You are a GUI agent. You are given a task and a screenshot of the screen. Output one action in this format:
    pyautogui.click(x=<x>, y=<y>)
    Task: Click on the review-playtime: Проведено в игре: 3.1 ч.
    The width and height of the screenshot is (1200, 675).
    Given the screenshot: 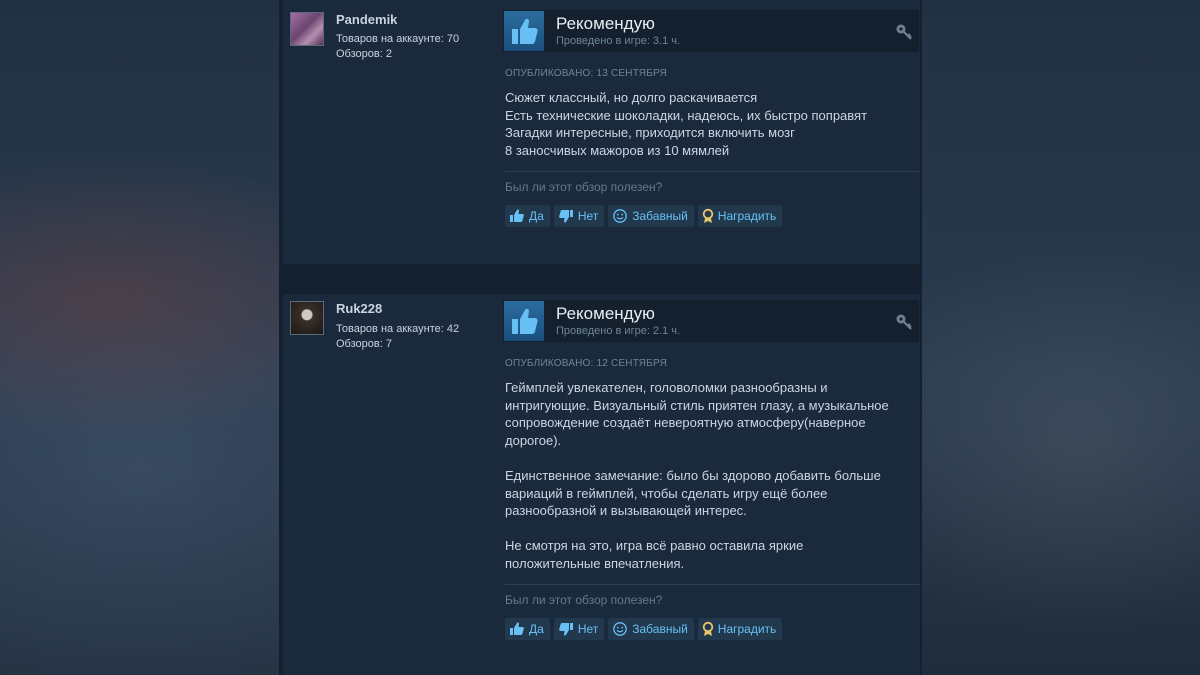 What is the action you would take?
    pyautogui.click(x=618, y=41)
    